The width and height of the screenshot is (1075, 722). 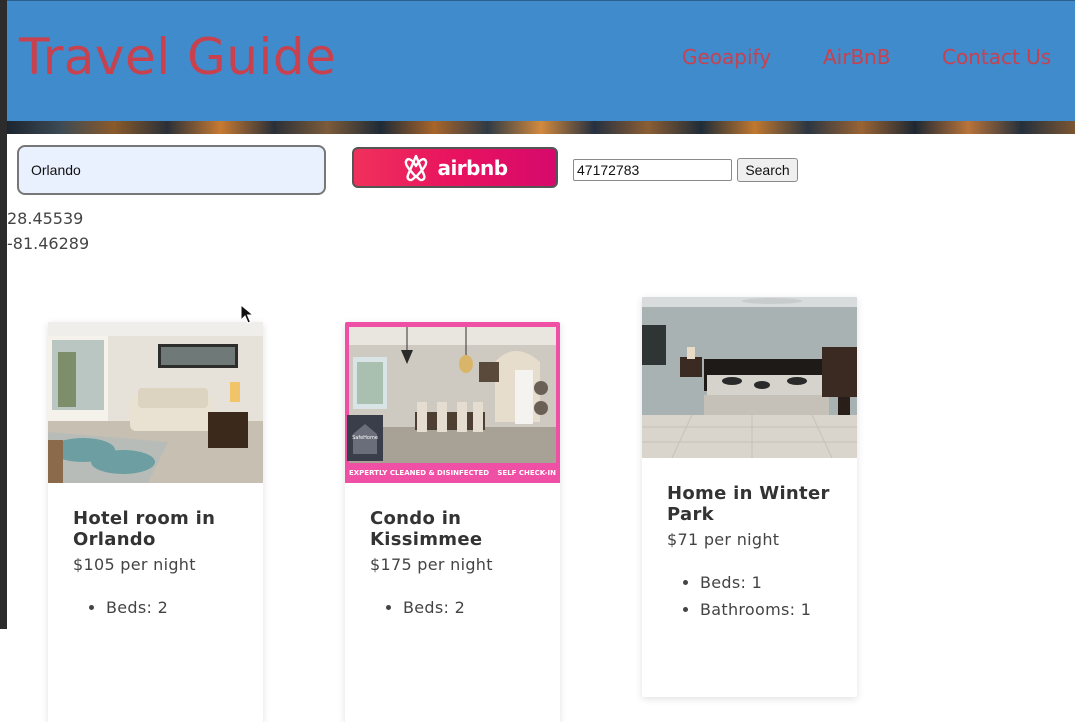 What do you see at coordinates (177, 57) in the screenshot?
I see `site-brand: Travel Guide` at bounding box center [177, 57].